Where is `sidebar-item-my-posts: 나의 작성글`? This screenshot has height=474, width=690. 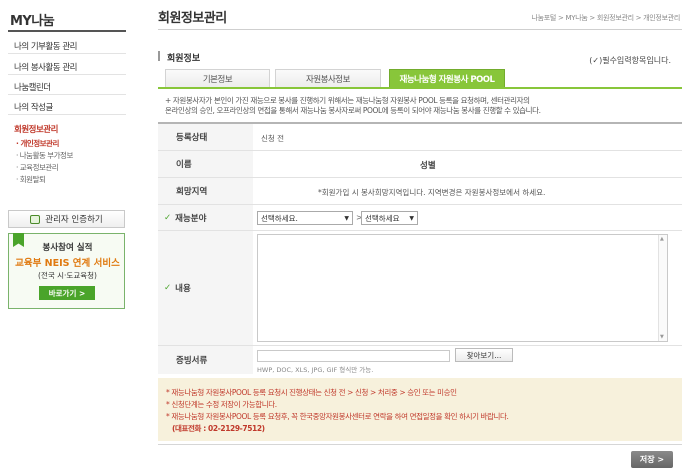 sidebar-item-my-posts: 나의 작성글 is located at coordinates (33, 107).